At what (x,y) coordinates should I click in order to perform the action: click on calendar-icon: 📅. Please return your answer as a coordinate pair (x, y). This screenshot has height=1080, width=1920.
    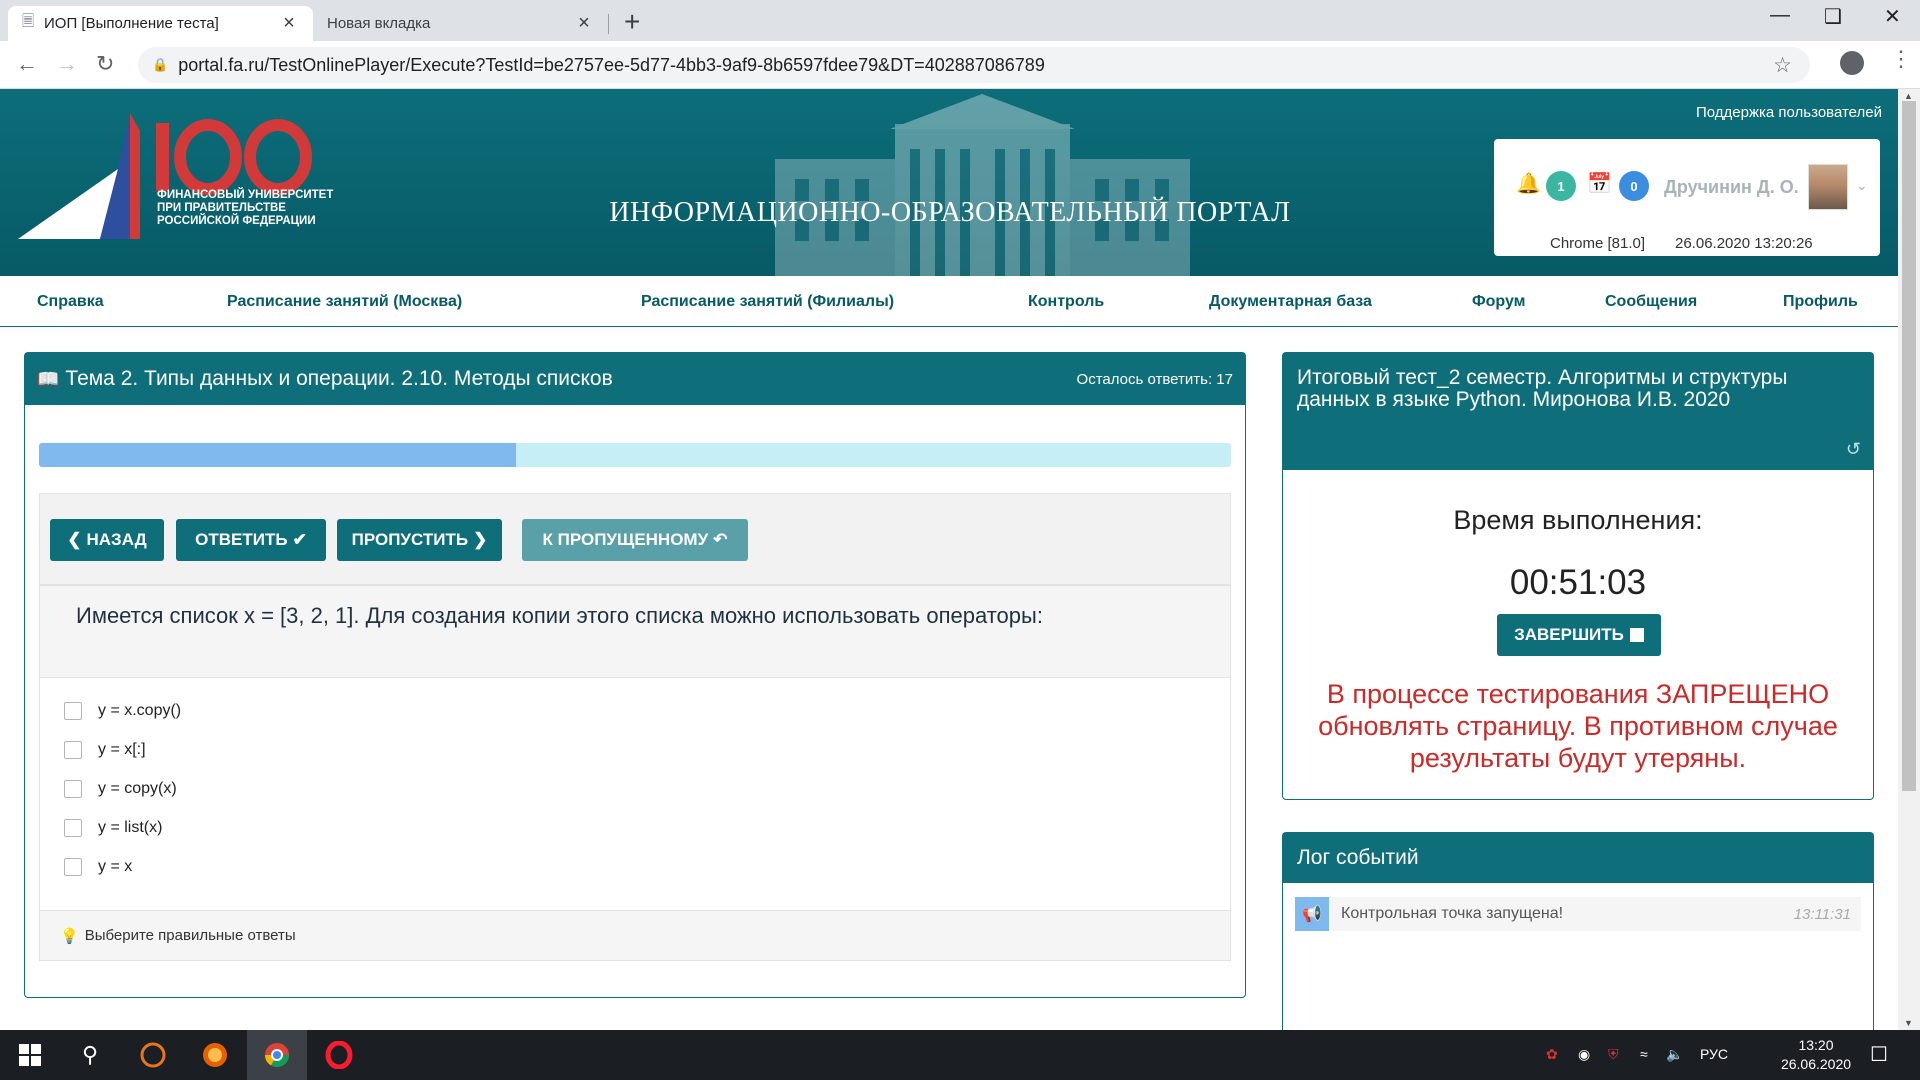
    Looking at the image, I should click on (1599, 183).